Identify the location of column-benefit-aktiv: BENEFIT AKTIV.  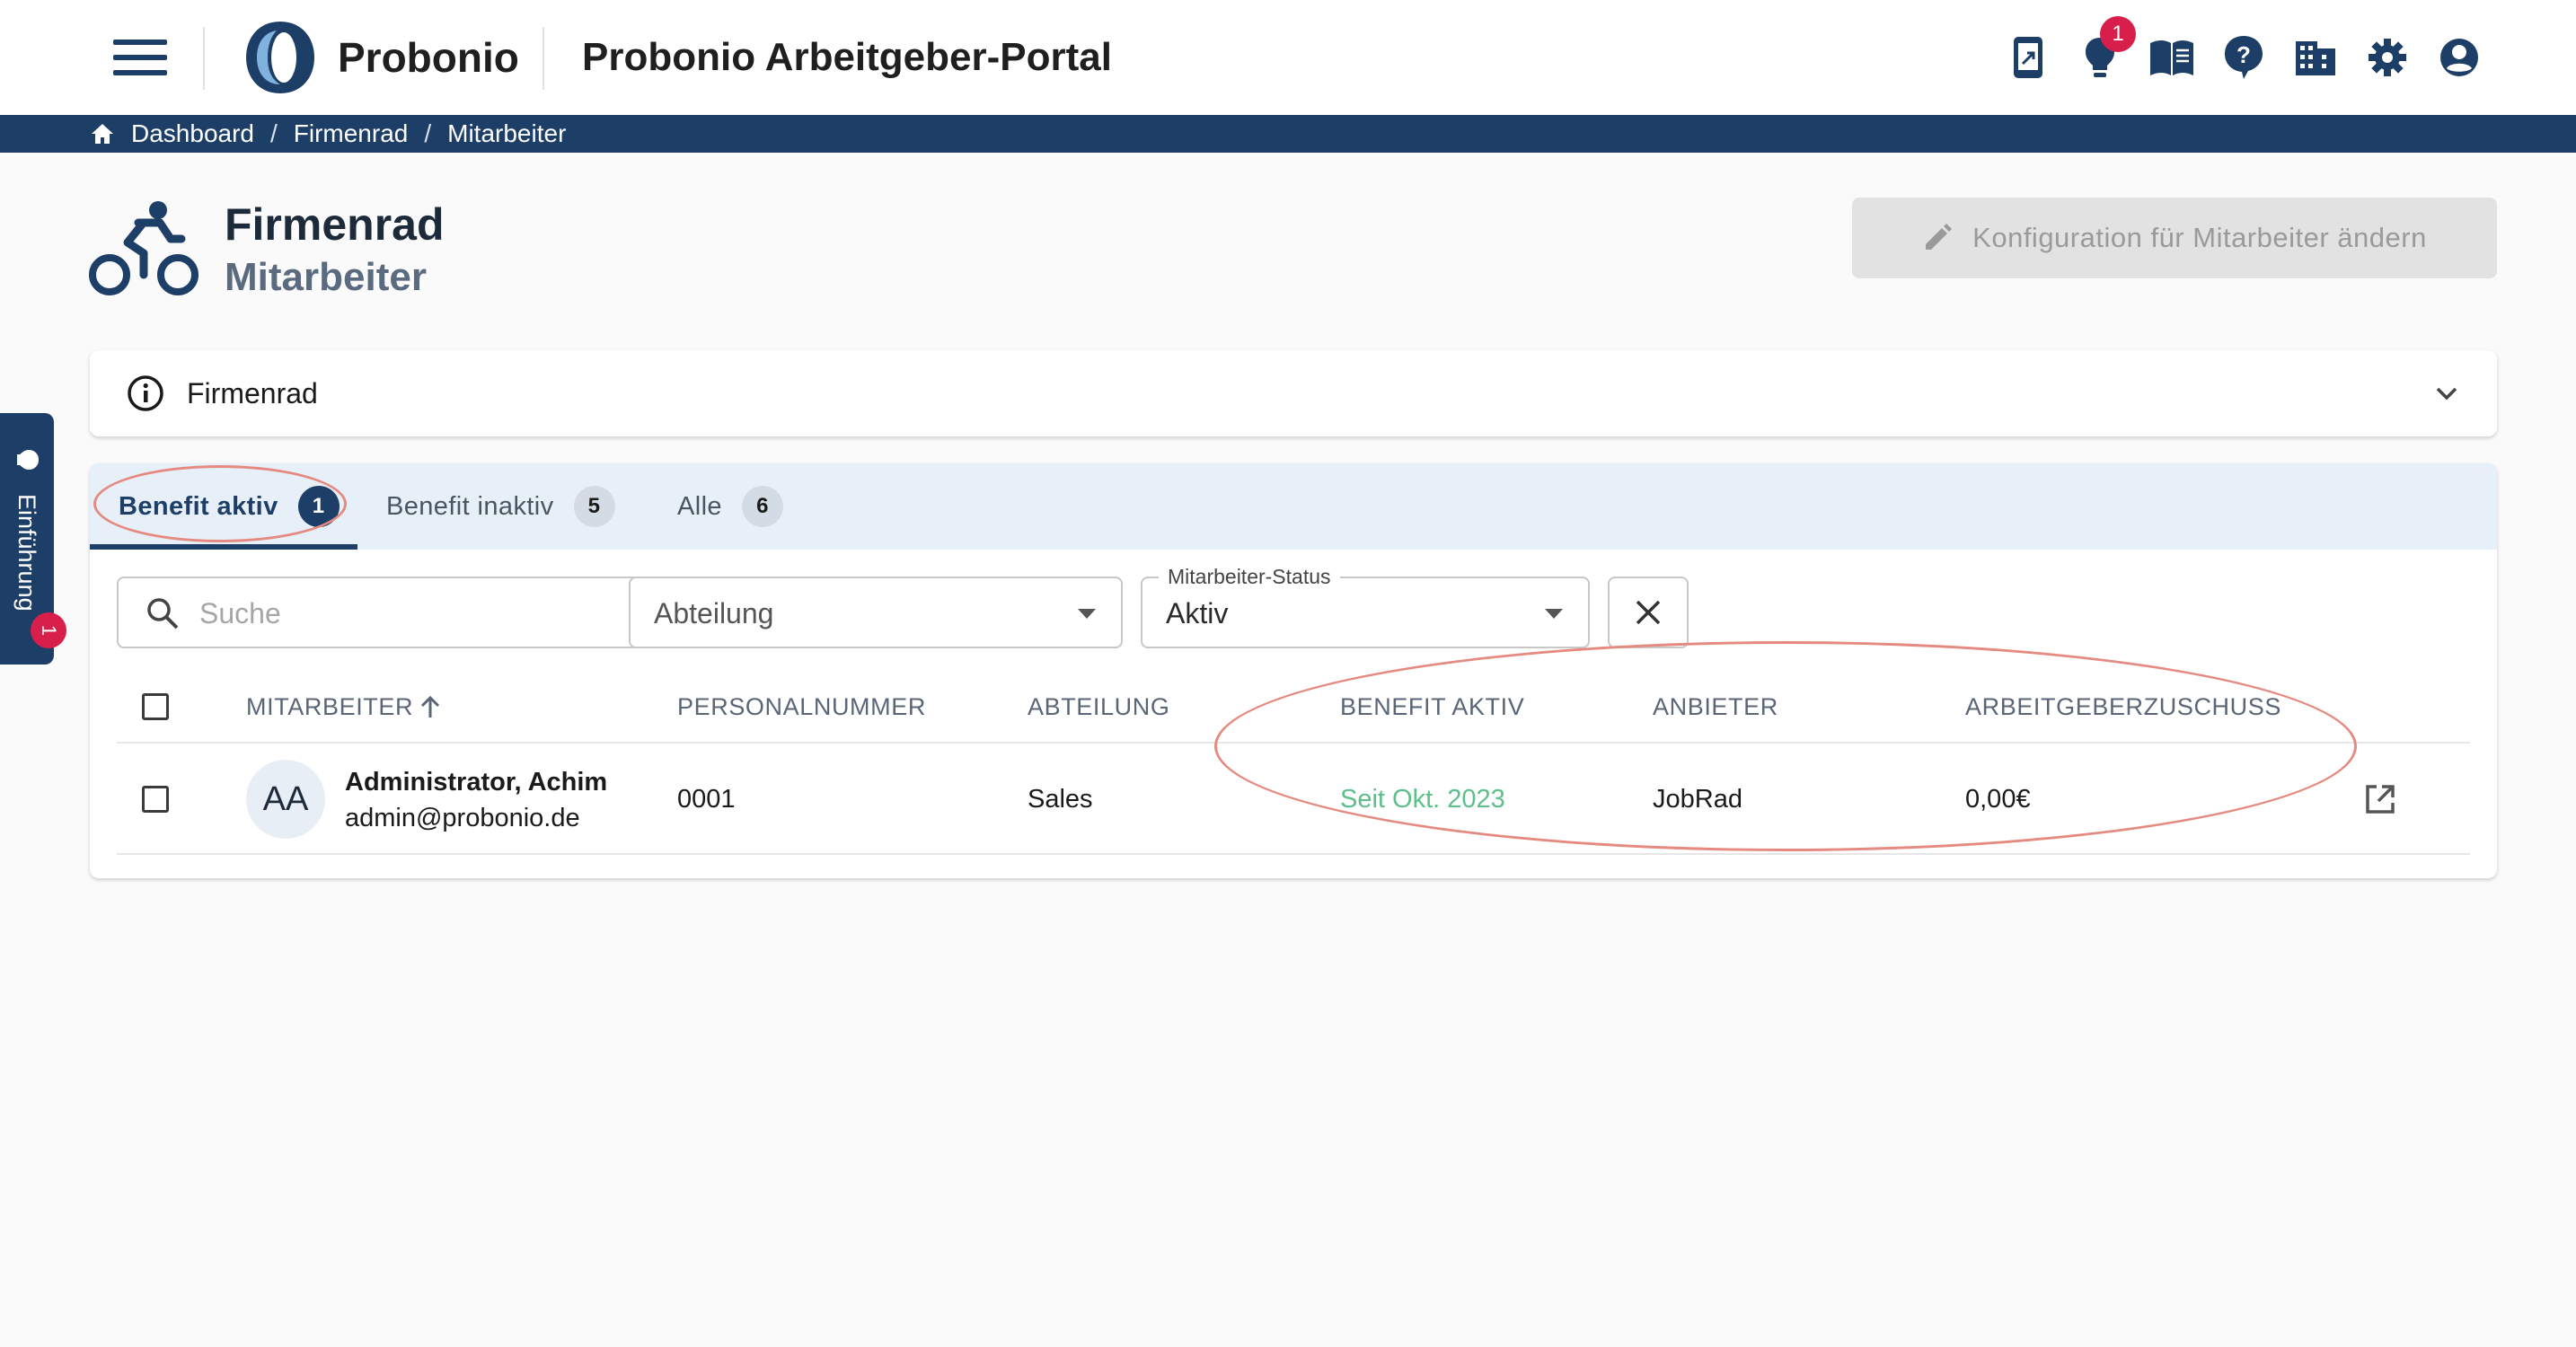
(1432, 706).